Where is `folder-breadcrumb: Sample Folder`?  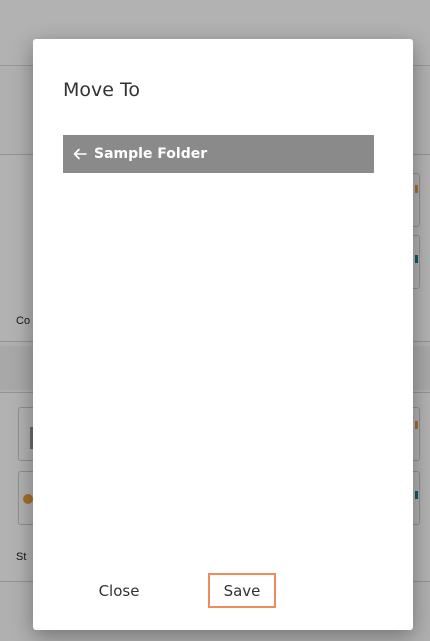
folder-breadcrumb: Sample Folder is located at coordinates (218, 154).